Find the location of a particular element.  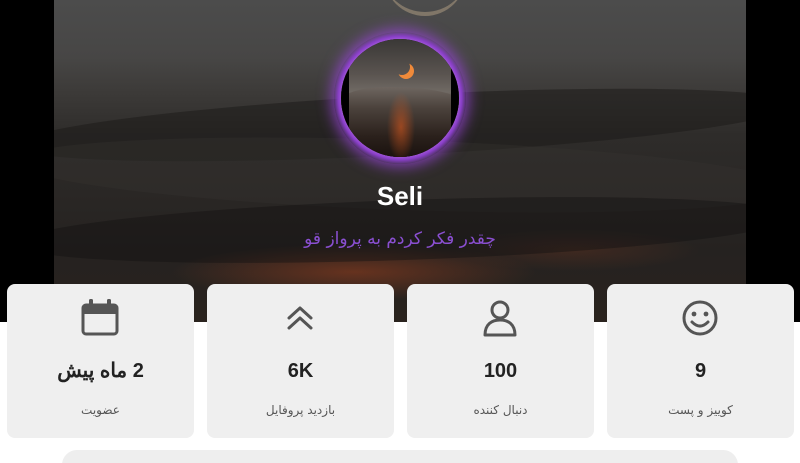

stat-label: بازدید پروفایل is located at coordinates (300, 410).